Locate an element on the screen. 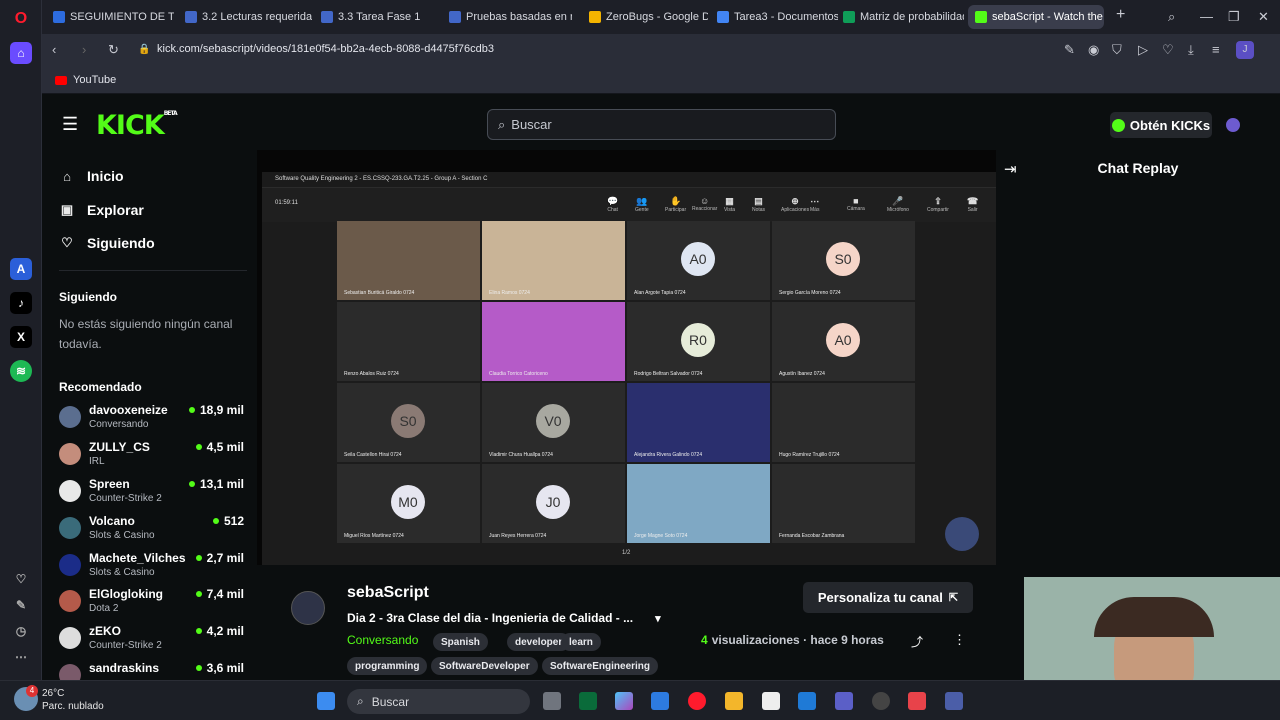 This screenshot has width=1280, height=720. calculator-icon is located at coordinates (954, 701).